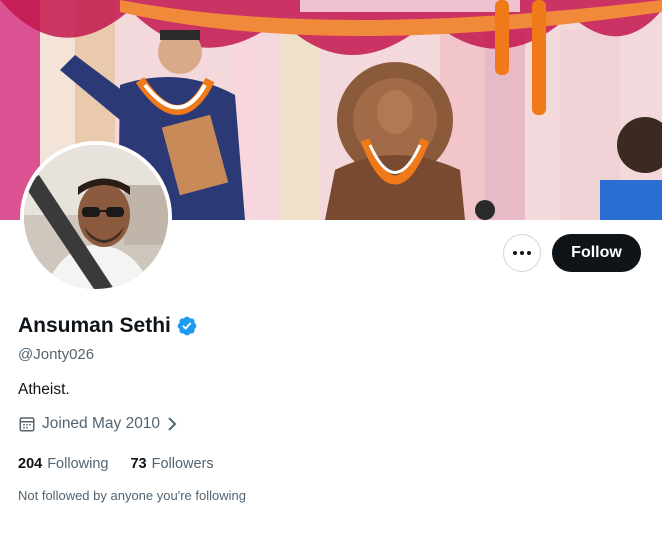 This screenshot has width=662, height=540. Describe the element at coordinates (94, 325) in the screenshot. I see `display-name: Ansuman Sethi` at that location.